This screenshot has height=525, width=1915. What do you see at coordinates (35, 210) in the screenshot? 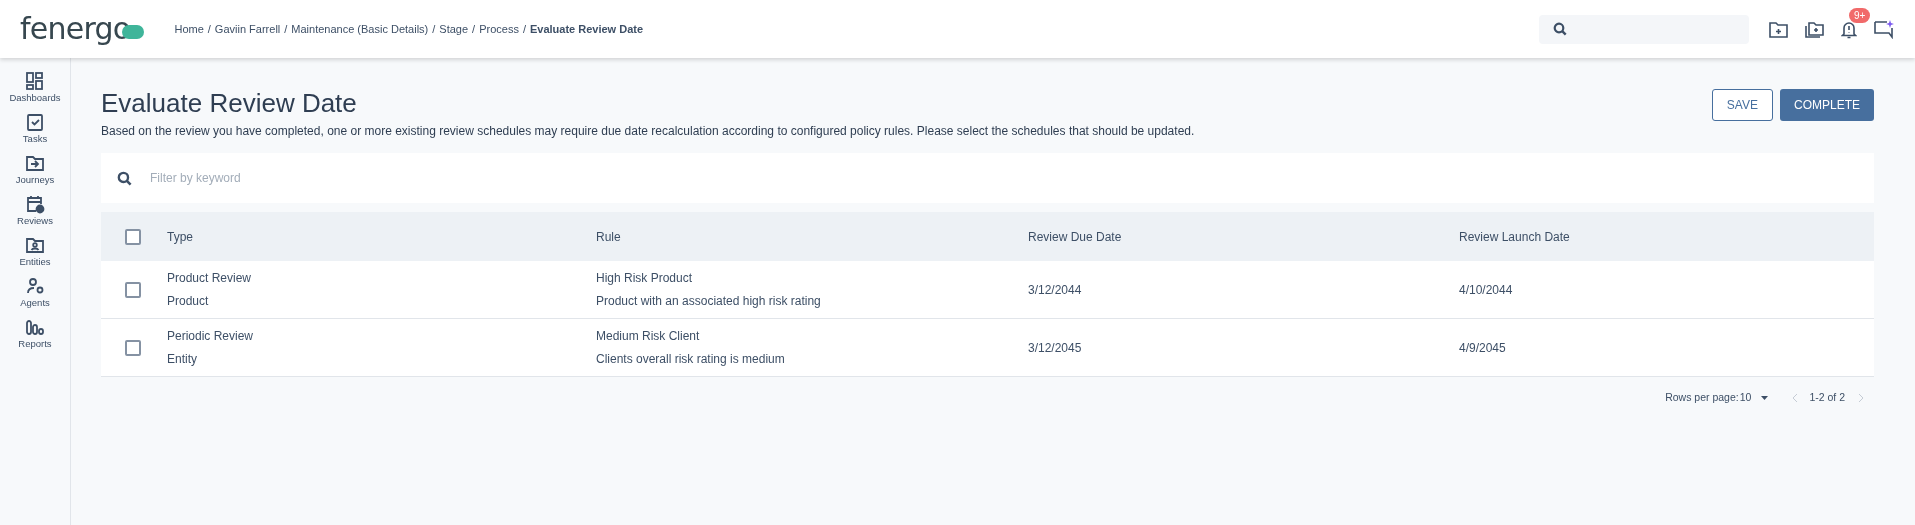
I see `sidebar-item: Reviews` at bounding box center [35, 210].